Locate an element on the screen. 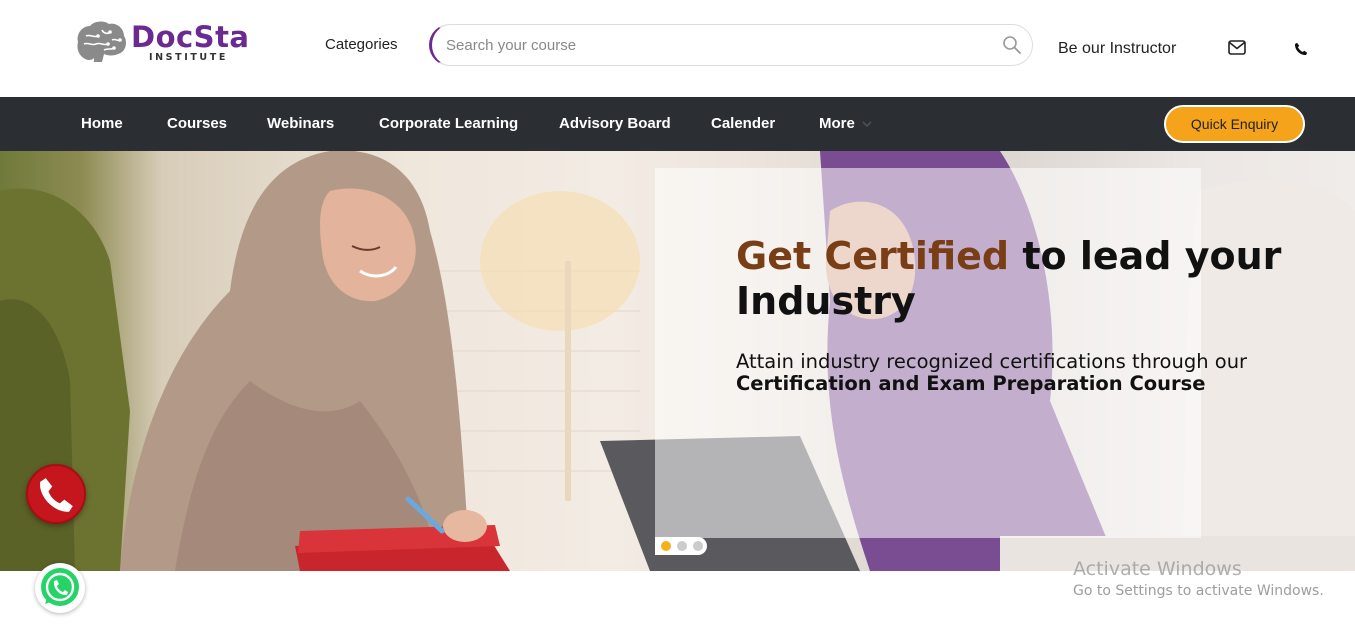  hero-headline-accent: Get Certified is located at coordinates (873, 256).